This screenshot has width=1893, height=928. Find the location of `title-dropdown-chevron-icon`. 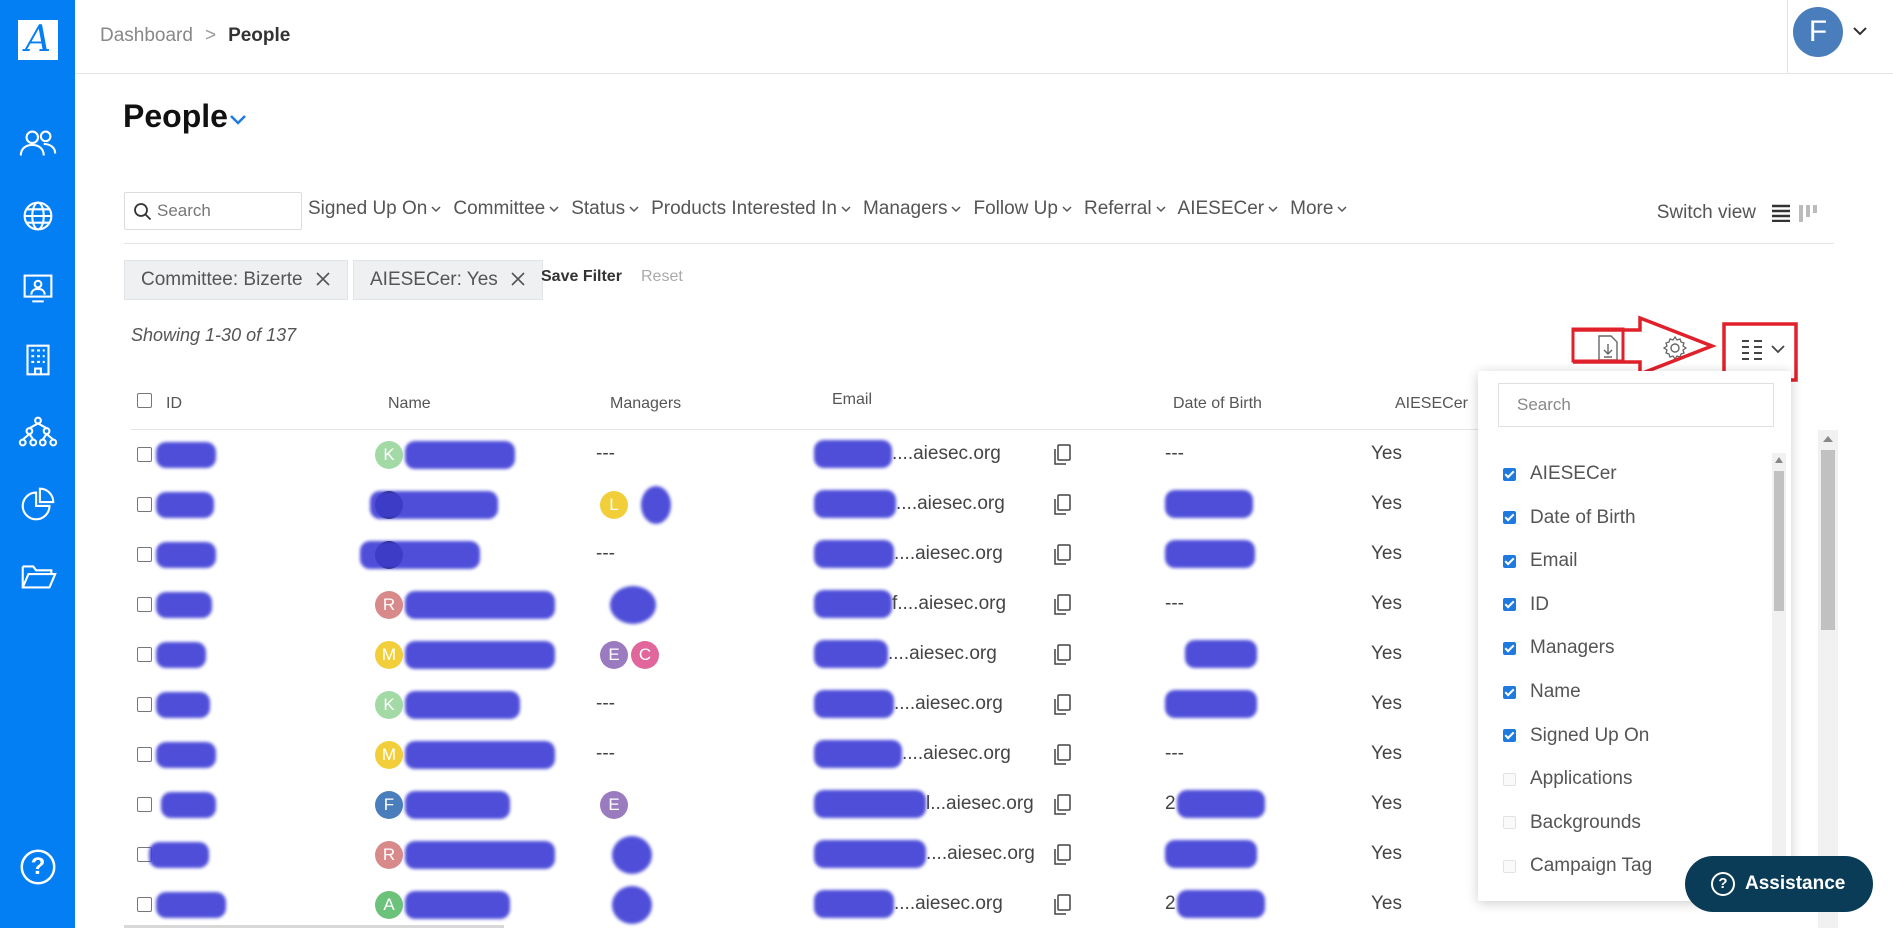

title-dropdown-chevron-icon is located at coordinates (238, 120).